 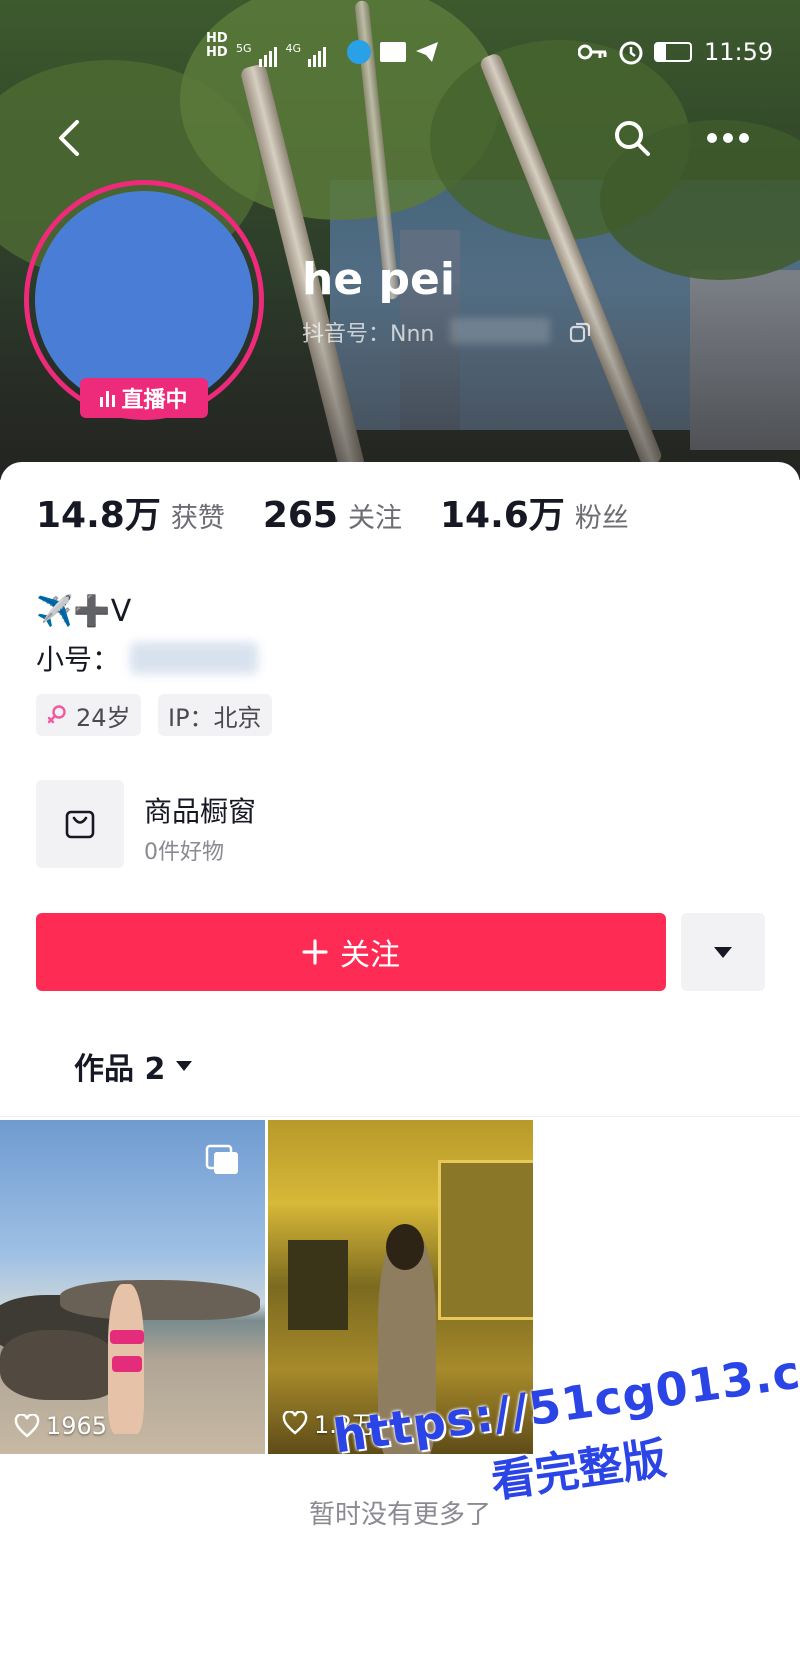 What do you see at coordinates (217, 45) in the screenshot?
I see `hd-indicator: HD HD` at bounding box center [217, 45].